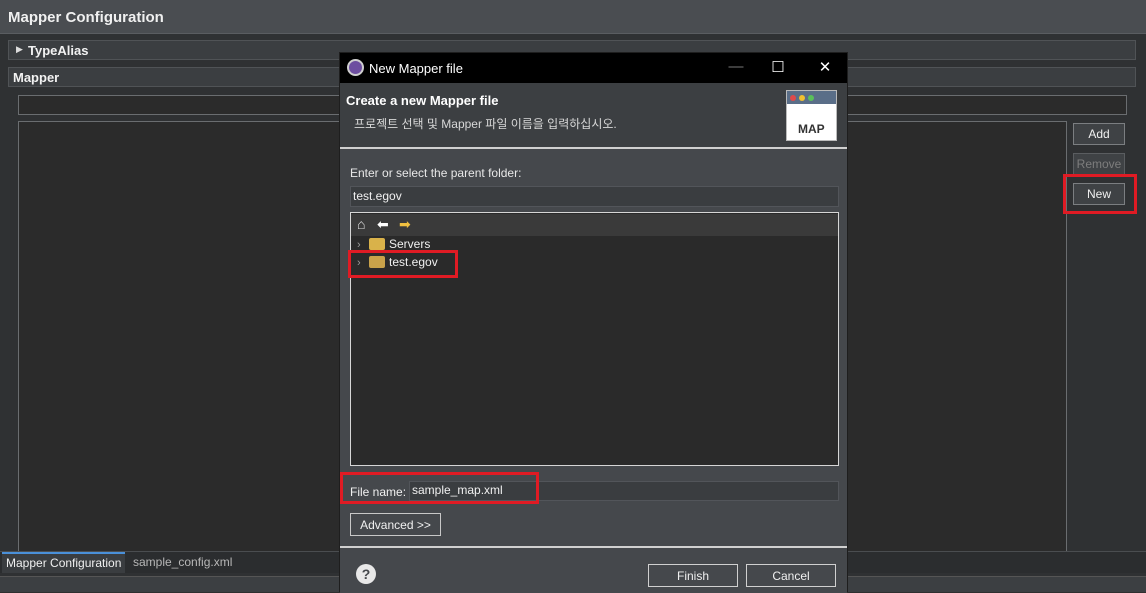  What do you see at coordinates (778, 67) in the screenshot?
I see `maximize-icon: ☐` at bounding box center [778, 67].